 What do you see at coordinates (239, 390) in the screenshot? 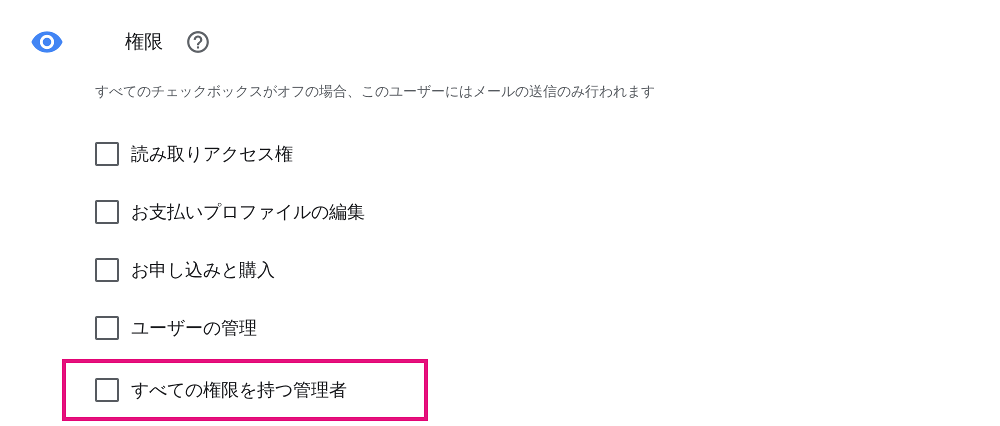
I see `checkbox-label: すべての権限を持つ管理者` at bounding box center [239, 390].